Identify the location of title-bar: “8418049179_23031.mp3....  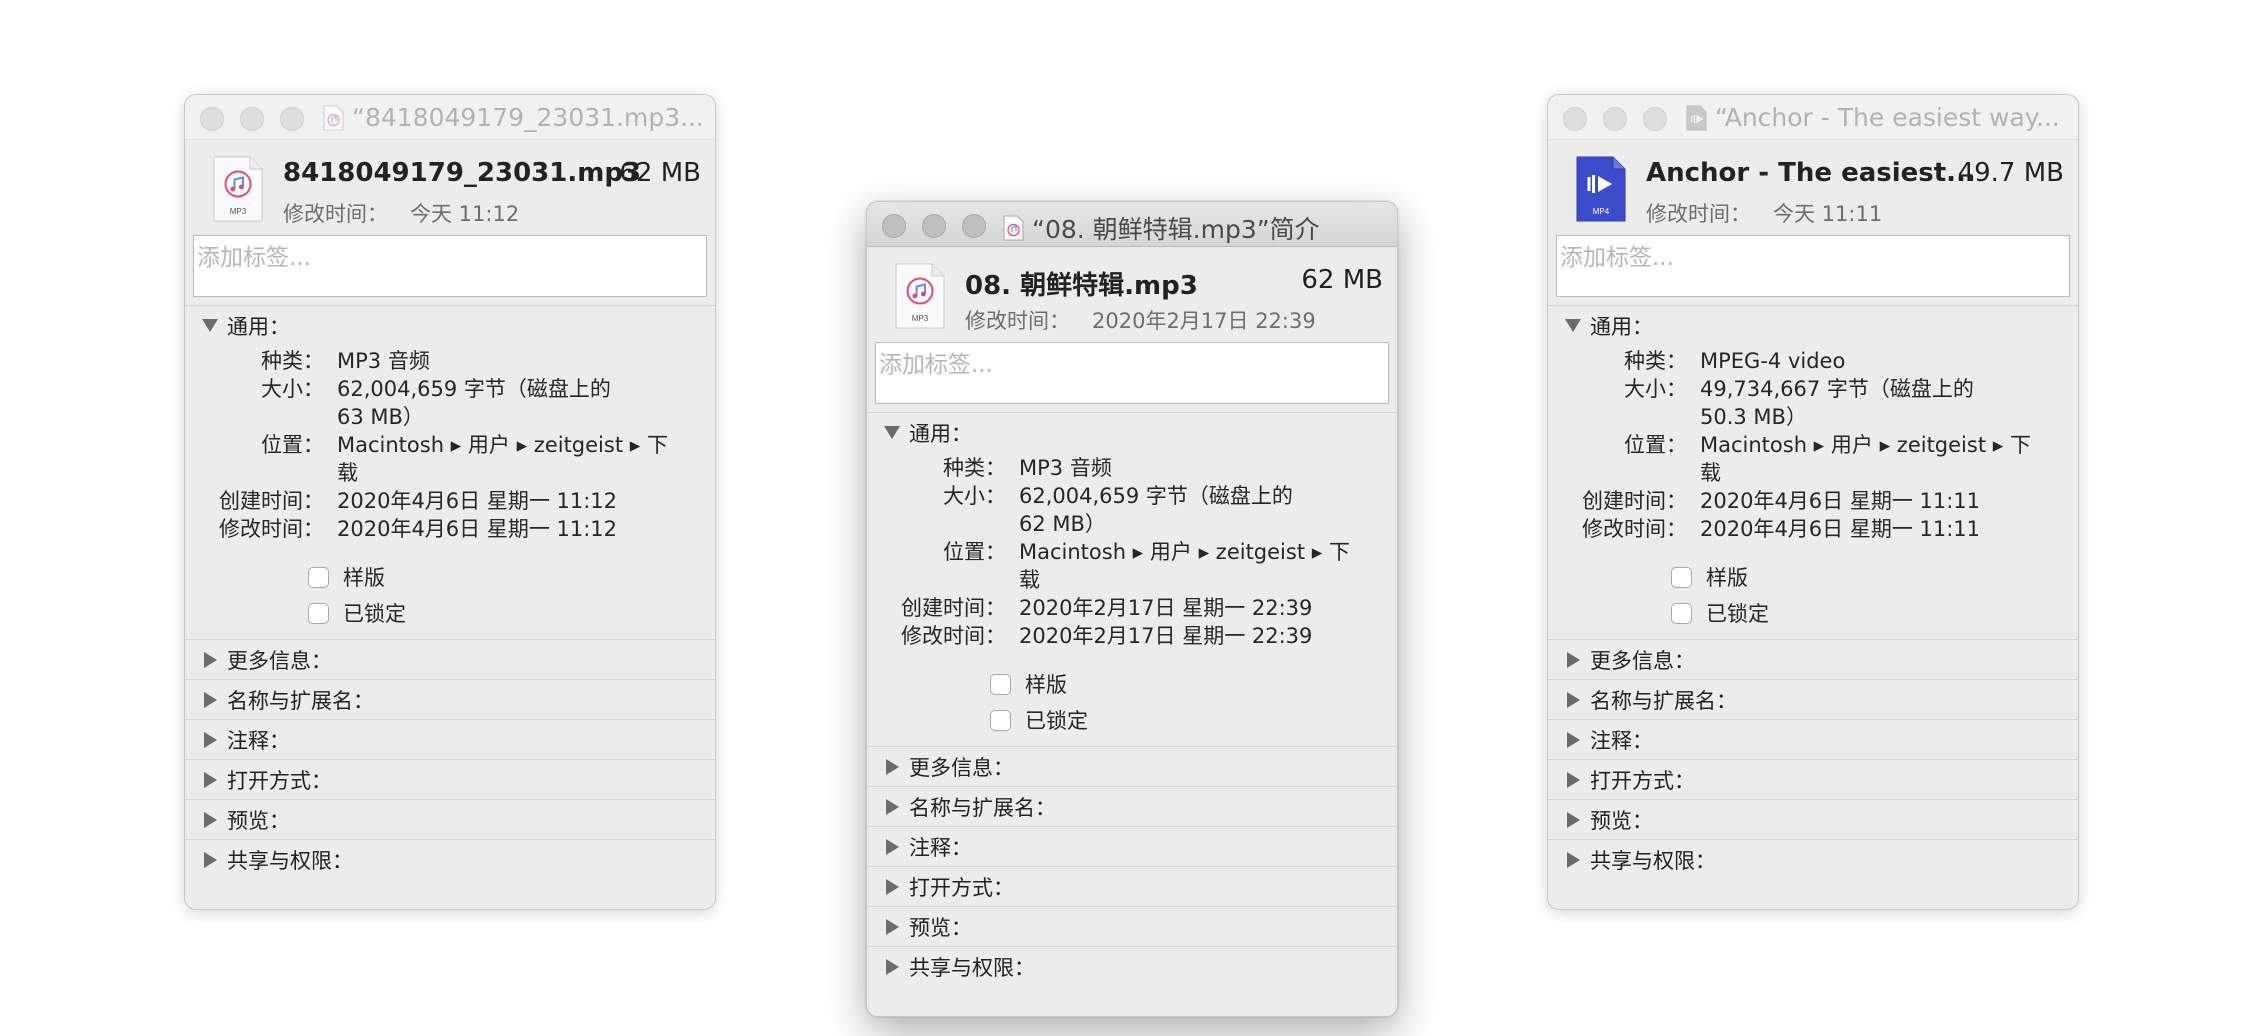
(450, 117).